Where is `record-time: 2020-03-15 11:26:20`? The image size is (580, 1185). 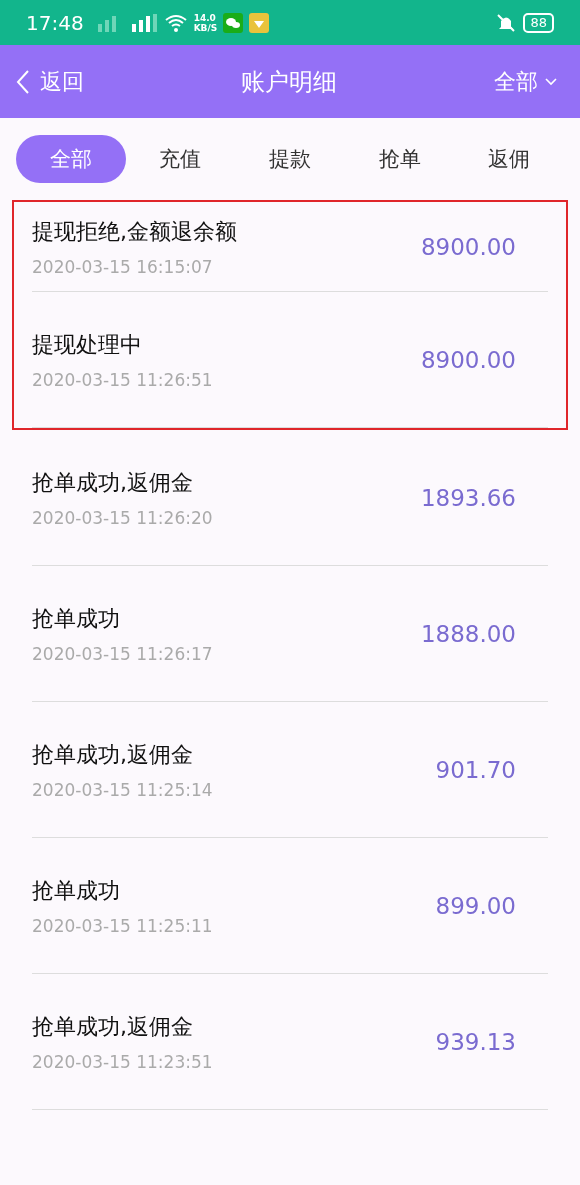
record-time: 2020-03-15 11:26:20 is located at coordinates (122, 517).